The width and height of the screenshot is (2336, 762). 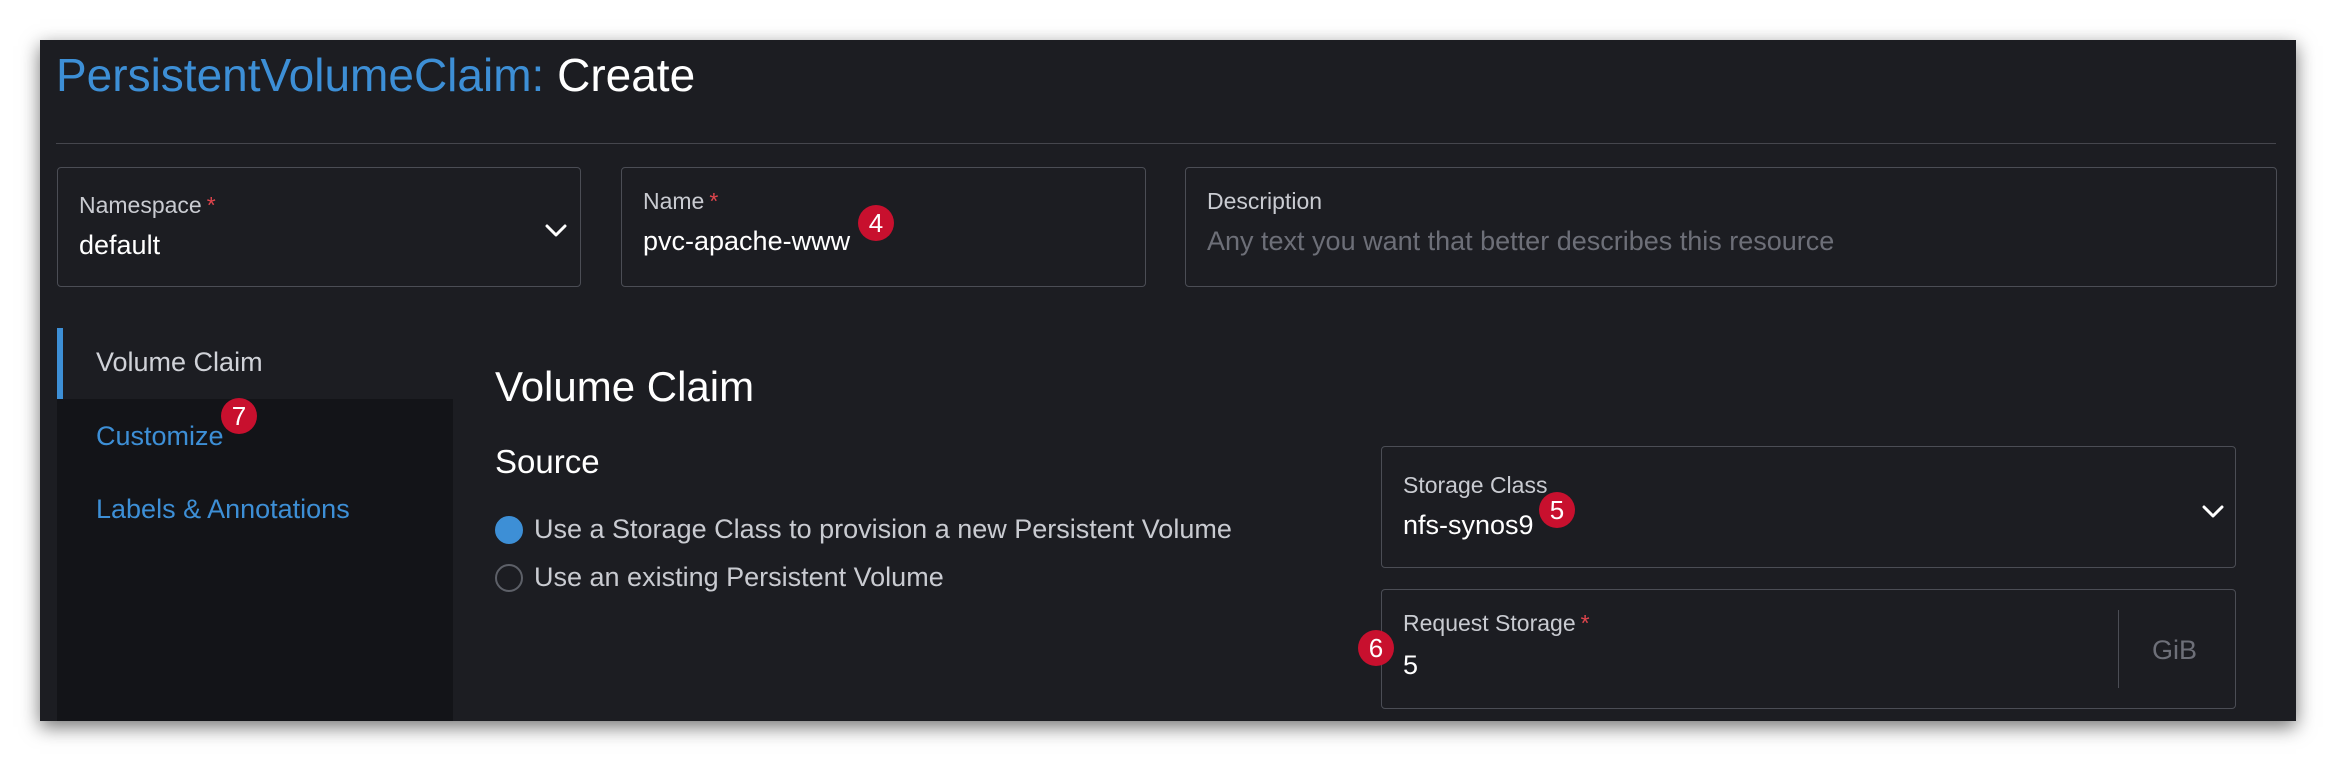 What do you see at coordinates (1585, 623) in the screenshot?
I see `request-storage-required-mark: *` at bounding box center [1585, 623].